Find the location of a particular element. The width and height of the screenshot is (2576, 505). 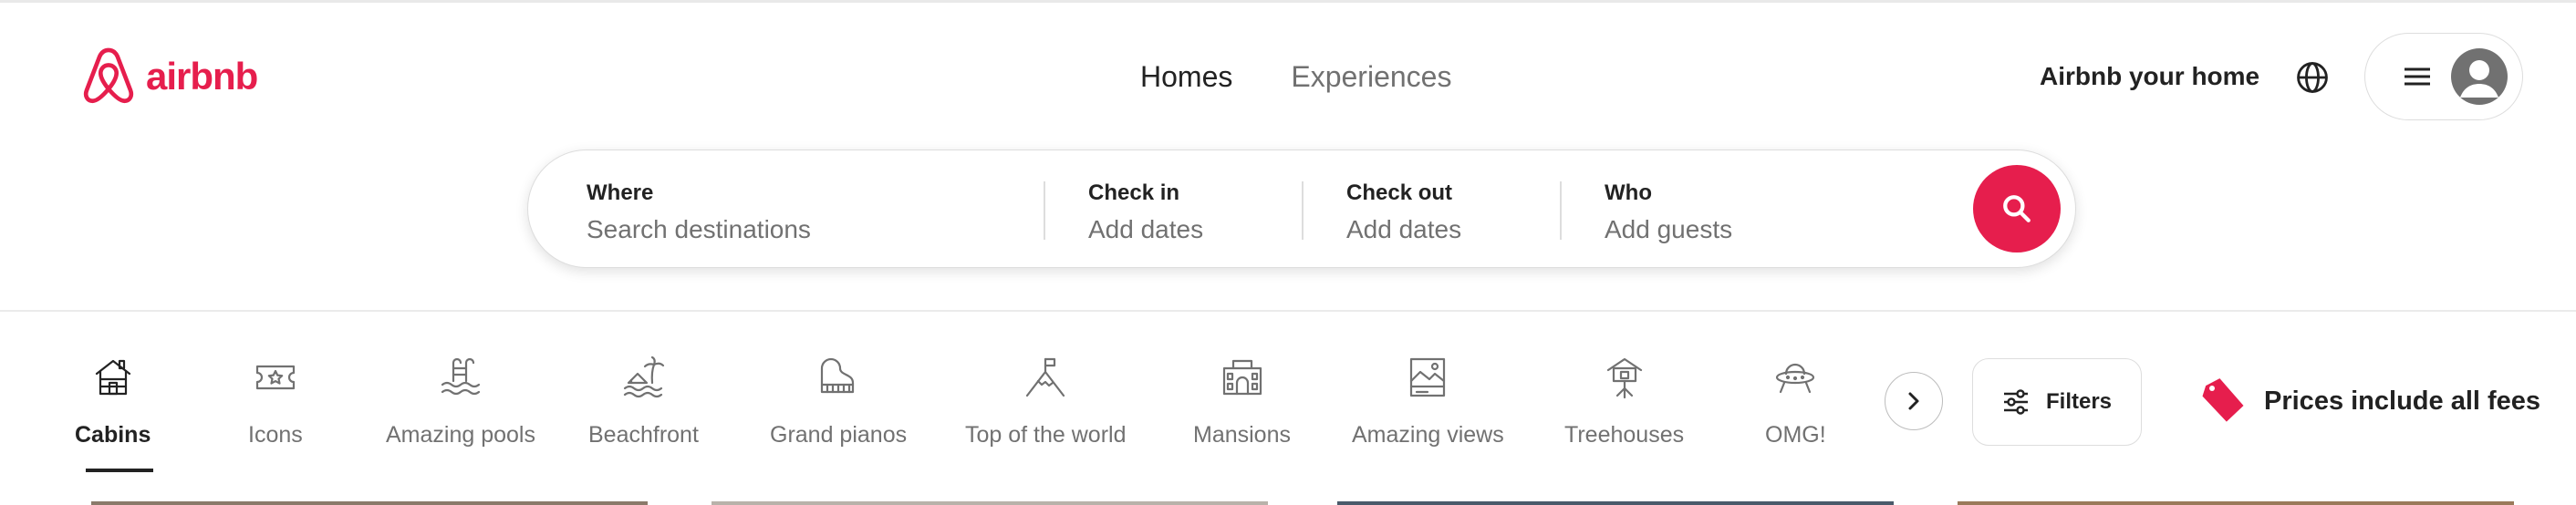

piano-icon is located at coordinates (837, 375).